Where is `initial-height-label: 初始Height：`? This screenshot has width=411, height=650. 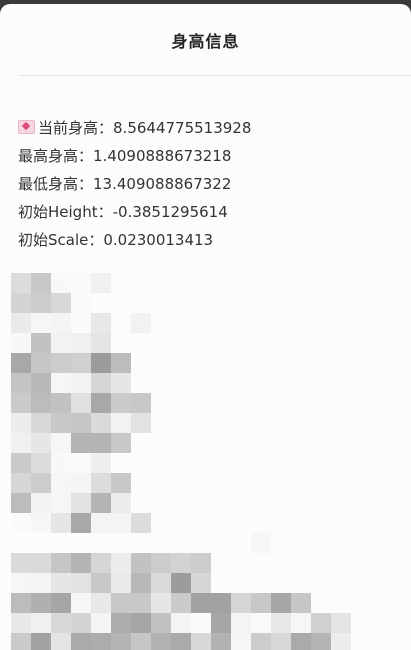 initial-height-label: 初始Height： is located at coordinates (65, 212).